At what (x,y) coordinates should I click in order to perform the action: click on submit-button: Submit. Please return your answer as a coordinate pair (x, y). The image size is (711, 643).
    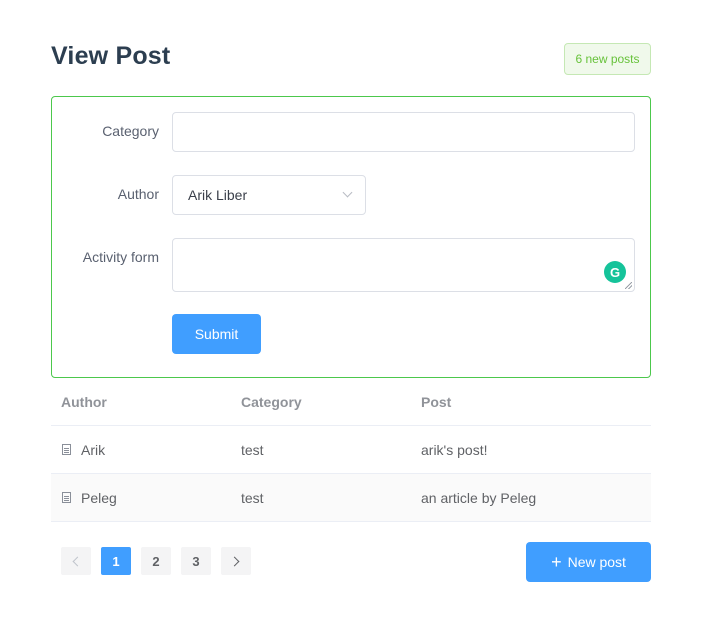
    Looking at the image, I should click on (216, 334).